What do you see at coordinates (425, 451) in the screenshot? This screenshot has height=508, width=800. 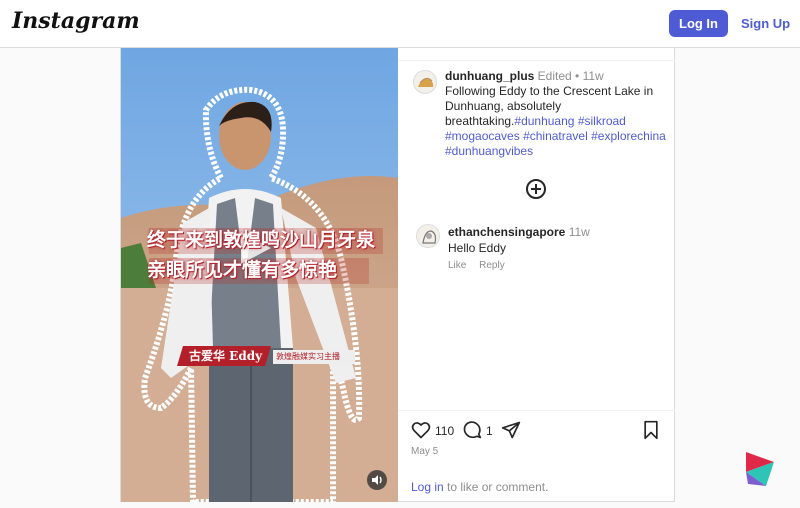 I see `post-date: May 5` at bounding box center [425, 451].